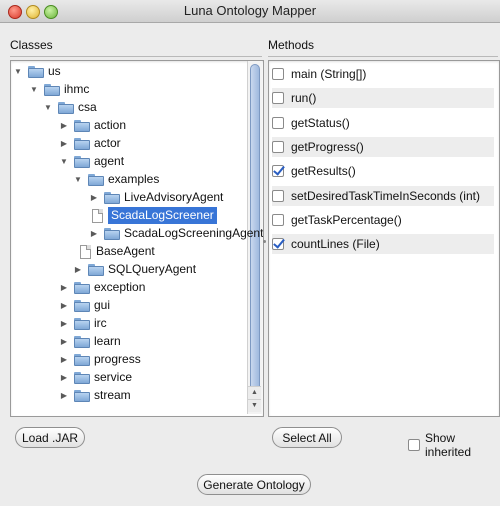 This screenshot has width=500, height=506. What do you see at coordinates (383, 244) in the screenshot?
I see `method-row: countLines (File)` at bounding box center [383, 244].